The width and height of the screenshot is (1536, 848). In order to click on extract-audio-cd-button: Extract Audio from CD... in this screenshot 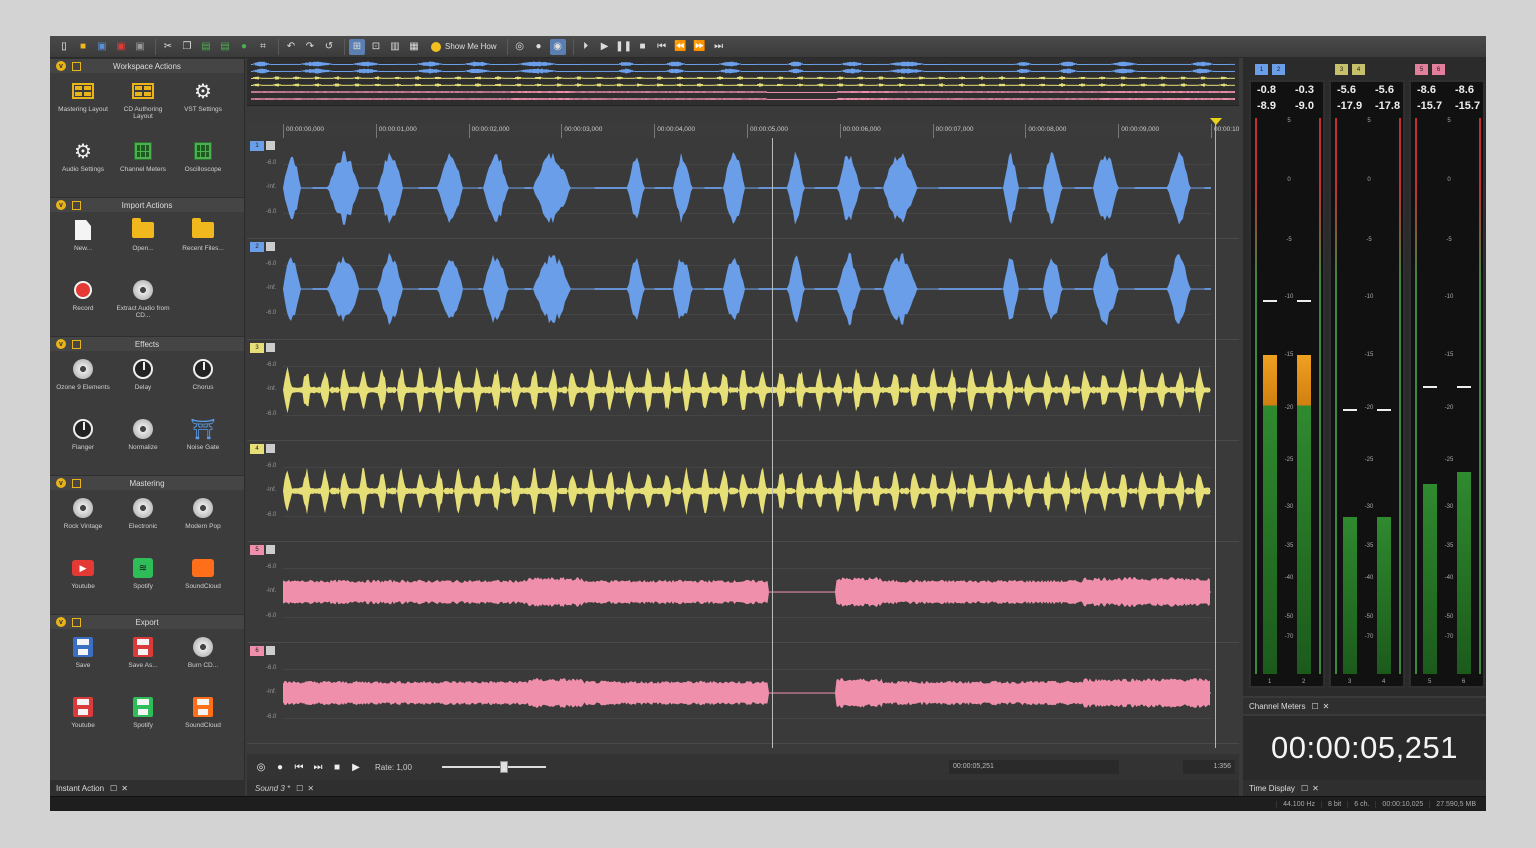, I will do `click(143, 304)`.